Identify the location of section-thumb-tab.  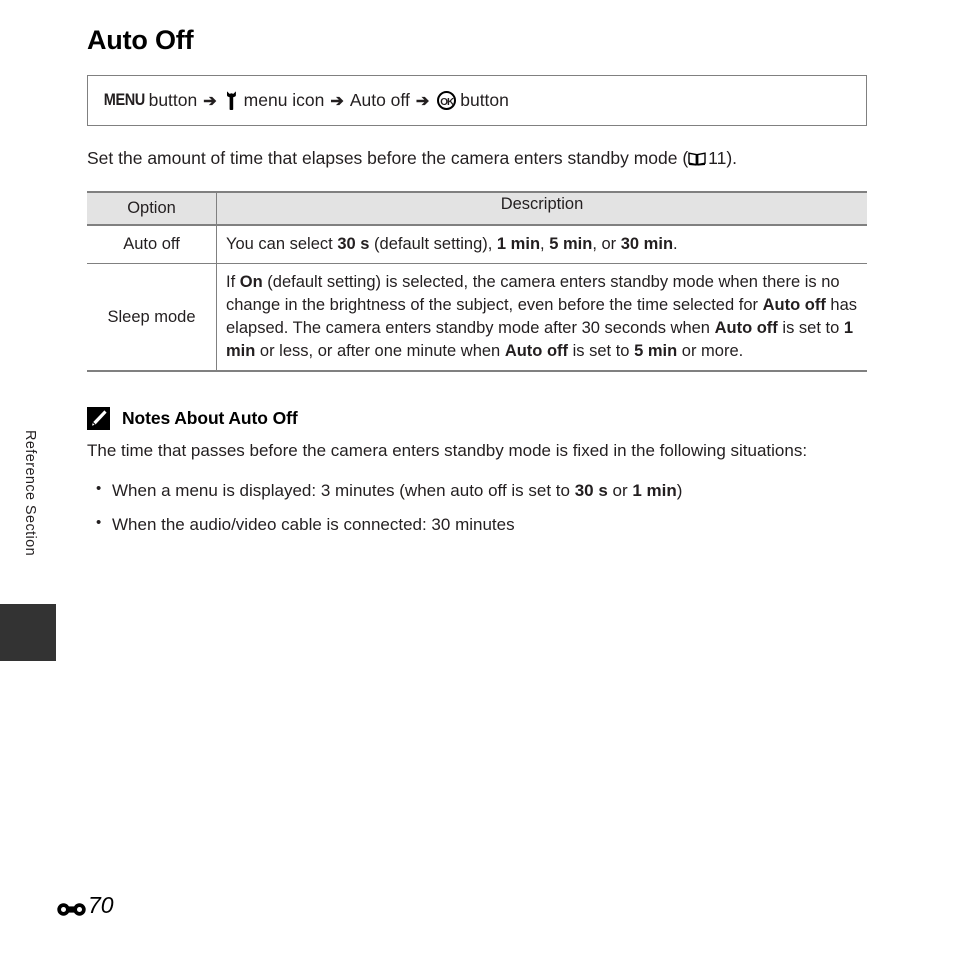
(28, 632).